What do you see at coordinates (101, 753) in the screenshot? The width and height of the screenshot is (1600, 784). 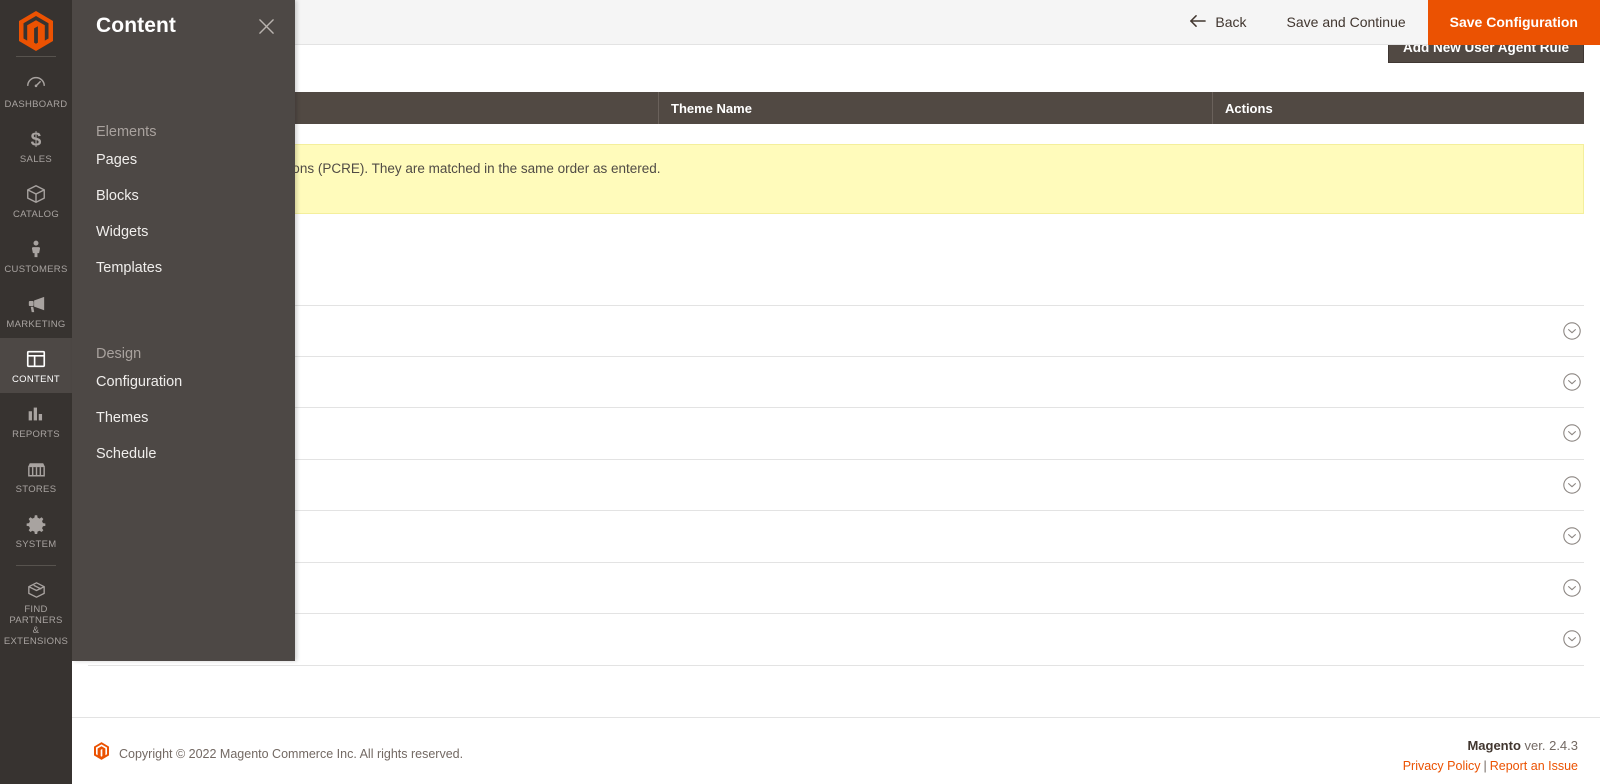 I see `magento-logo-small` at bounding box center [101, 753].